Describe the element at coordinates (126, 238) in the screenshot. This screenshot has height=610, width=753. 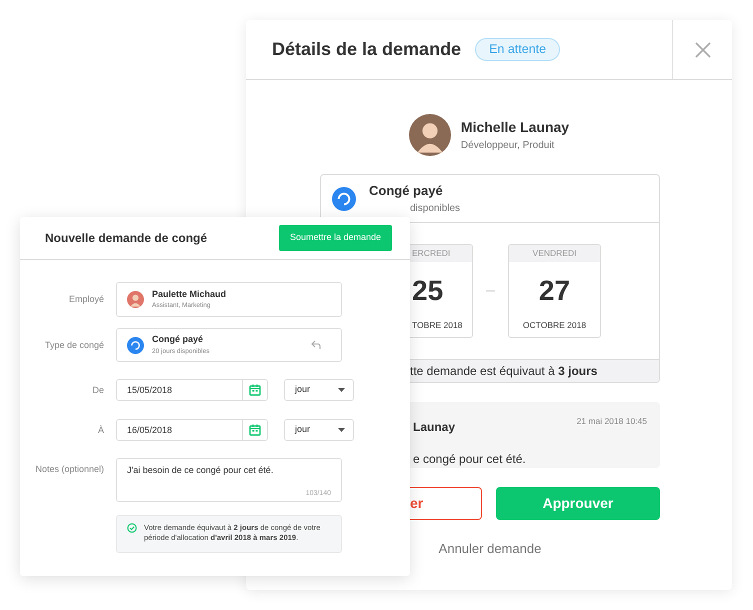
I see `form-title: Nouvelle demande de congé` at that location.